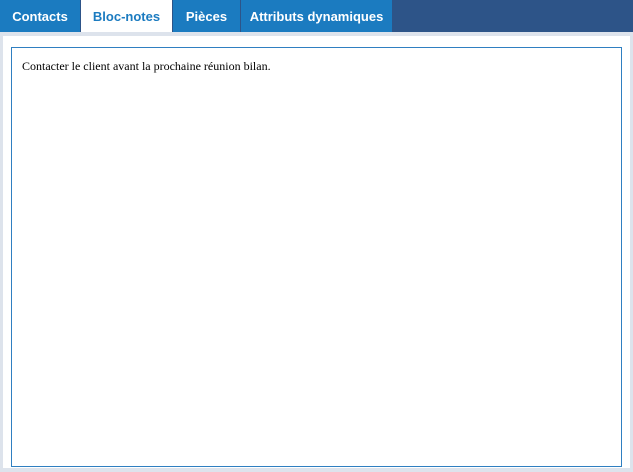 This screenshot has height=472, width=633. What do you see at coordinates (40, 16) in the screenshot?
I see `tab-contacts: Contacts` at bounding box center [40, 16].